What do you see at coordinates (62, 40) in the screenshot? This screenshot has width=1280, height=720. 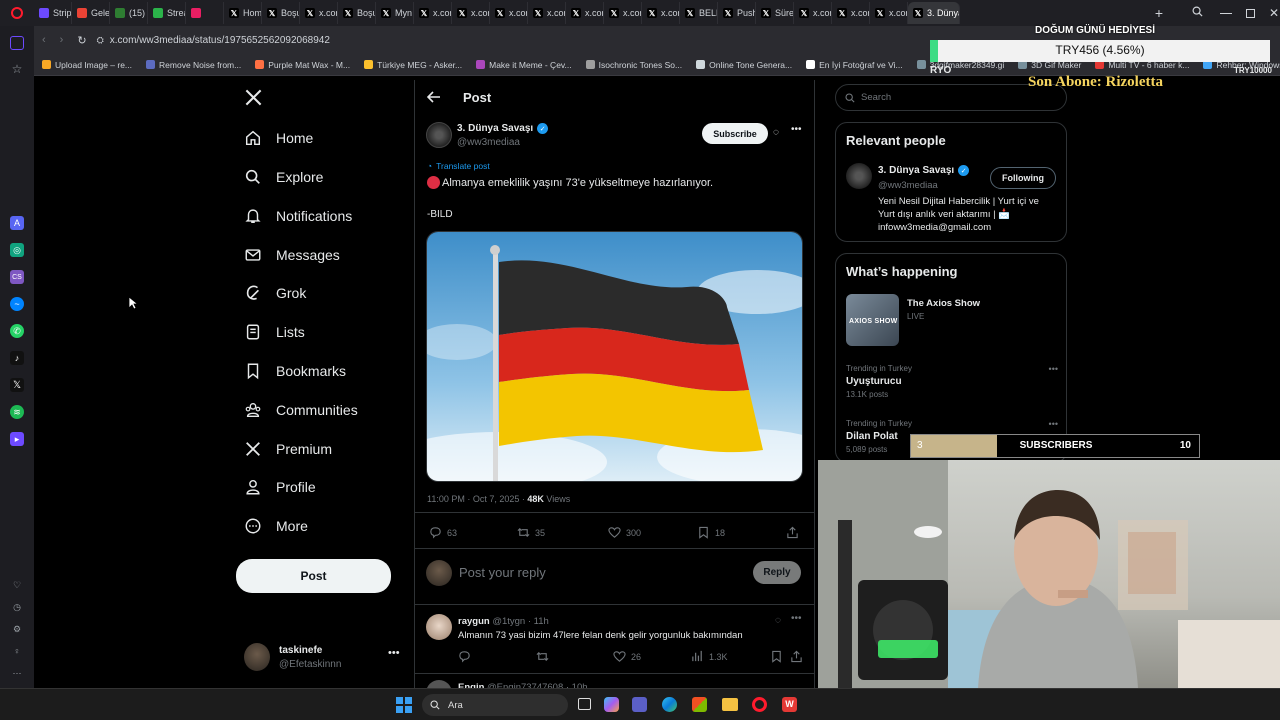 I see `forward-arrow-icon: ›` at bounding box center [62, 40].